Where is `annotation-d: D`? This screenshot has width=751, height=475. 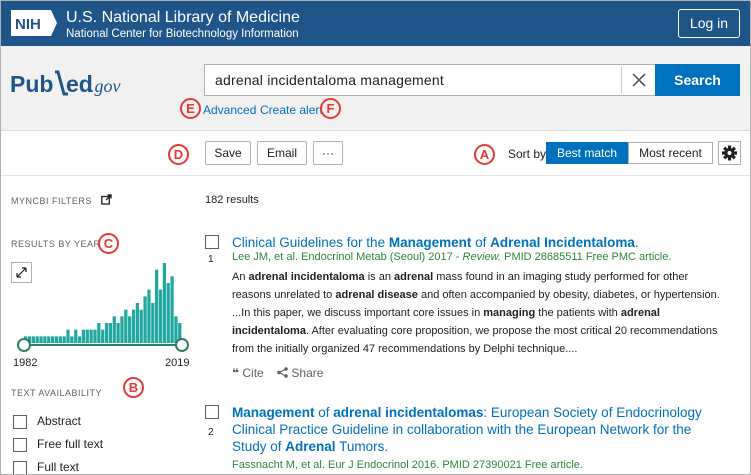
annotation-d: D is located at coordinates (178, 154).